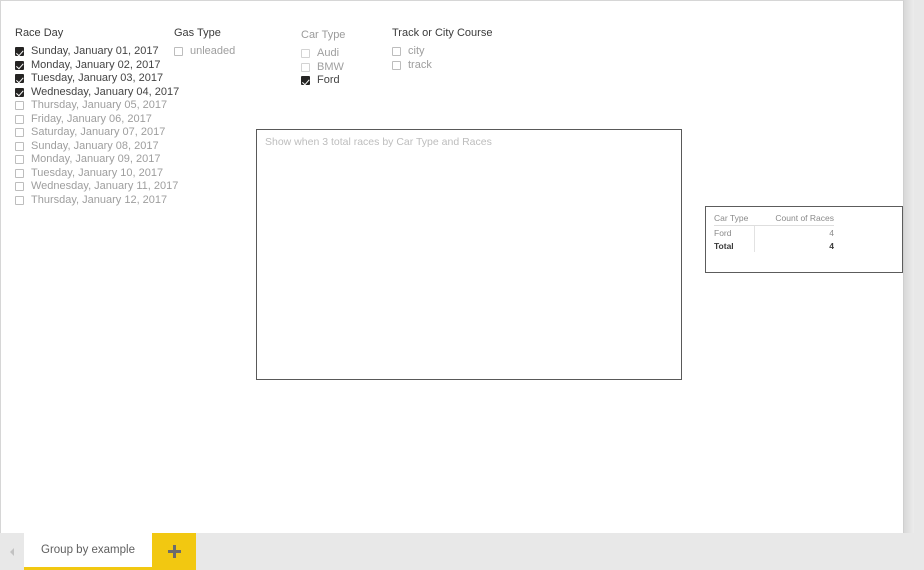  What do you see at coordinates (12, 551) in the screenshot?
I see `chevron-left-icon` at bounding box center [12, 551].